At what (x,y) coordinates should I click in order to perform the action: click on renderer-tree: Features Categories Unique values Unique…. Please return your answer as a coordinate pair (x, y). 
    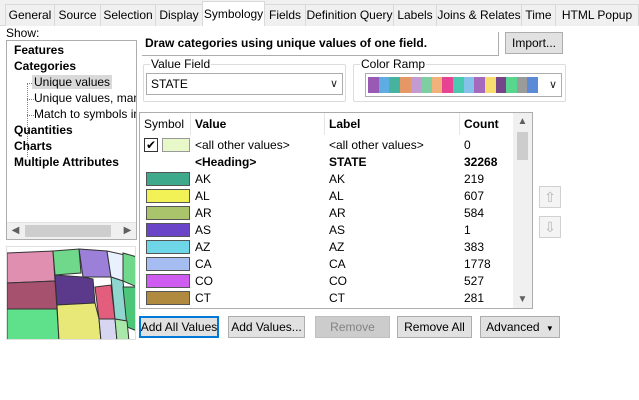
    Looking at the image, I should click on (71, 140).